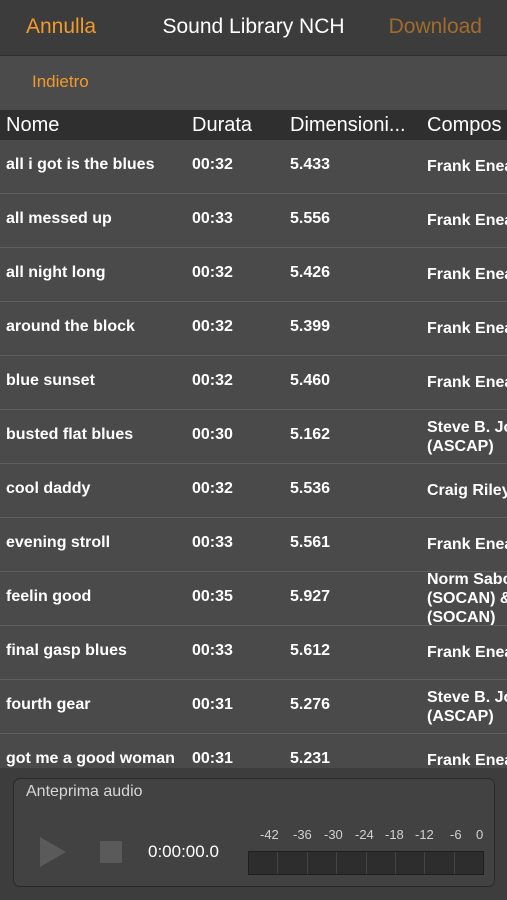  I want to click on table-row: evening stroll 00:33 5.561 Frank Enea, so click(253, 545).